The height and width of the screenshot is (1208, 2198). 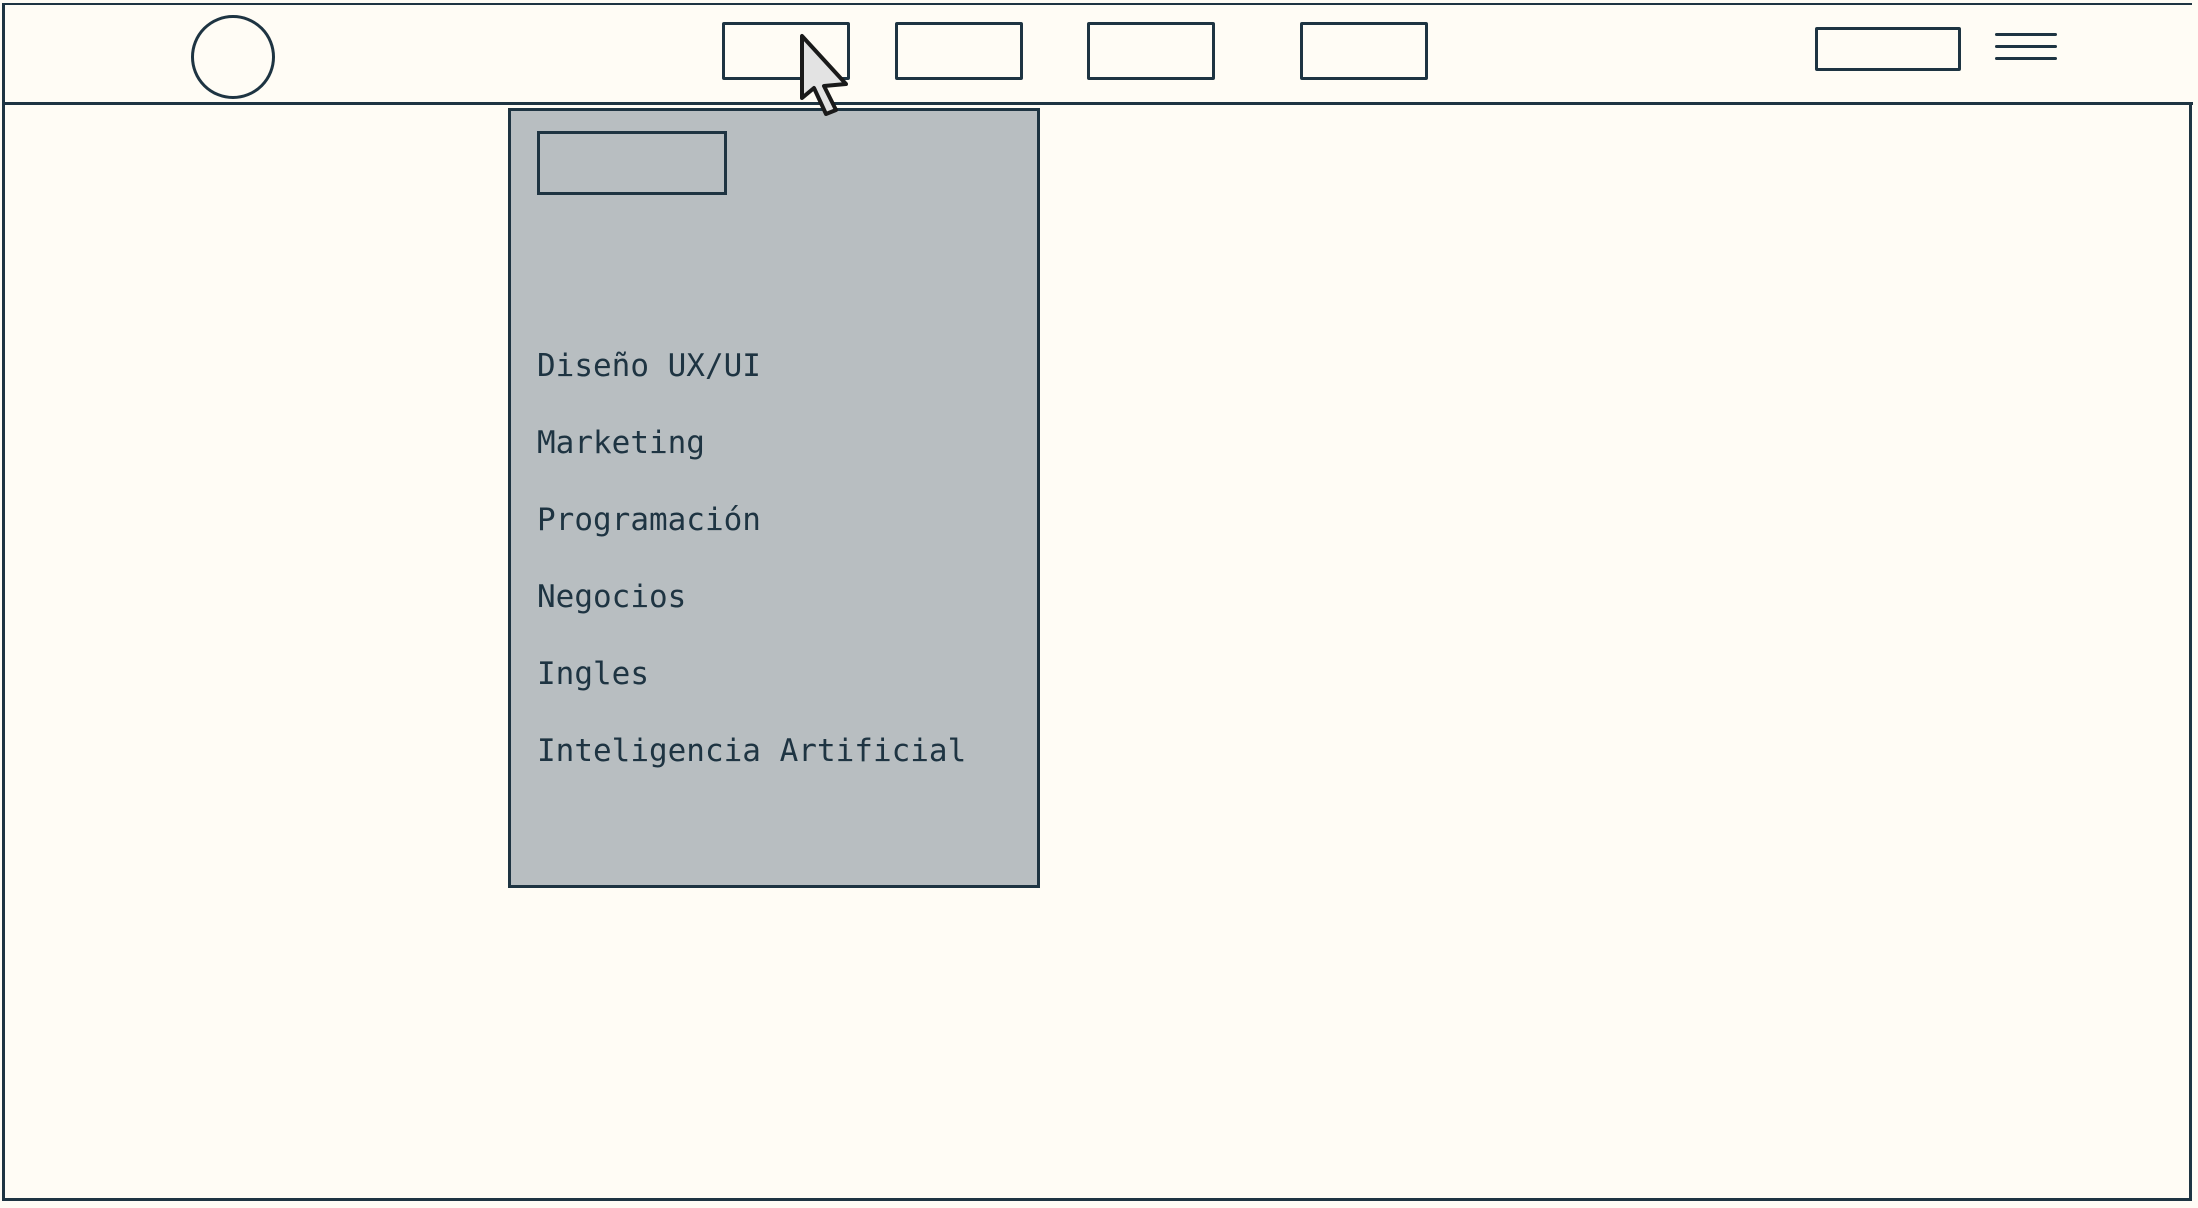 What do you see at coordinates (751, 615) in the screenshot?
I see `menu-item-negocios: Negocios` at bounding box center [751, 615].